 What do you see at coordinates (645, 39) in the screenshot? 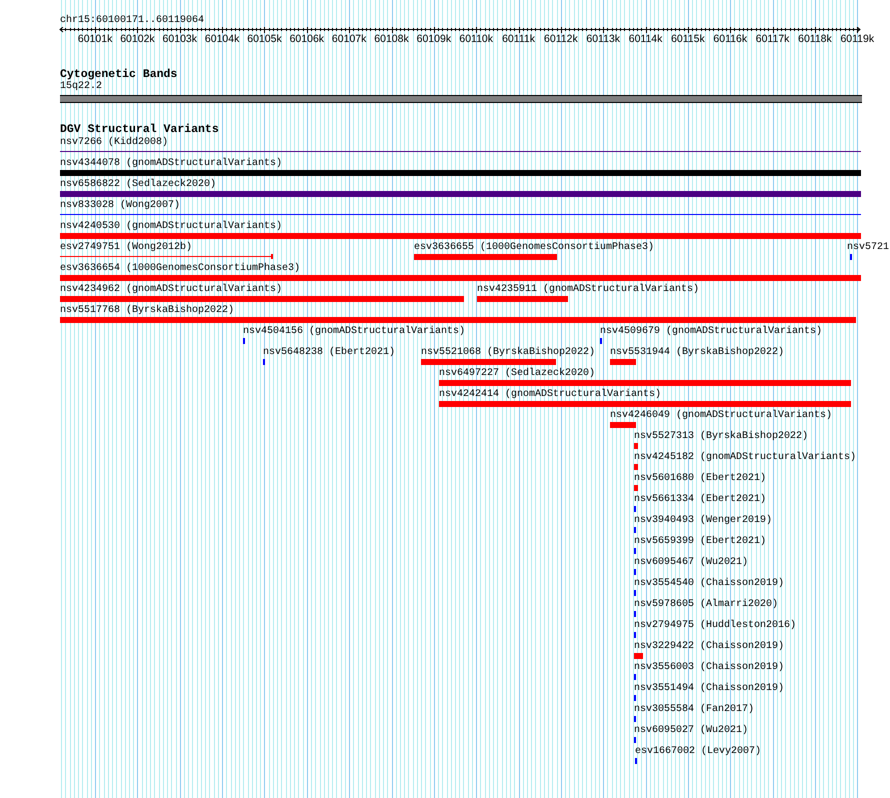
I see `tick-label: 60114k` at bounding box center [645, 39].